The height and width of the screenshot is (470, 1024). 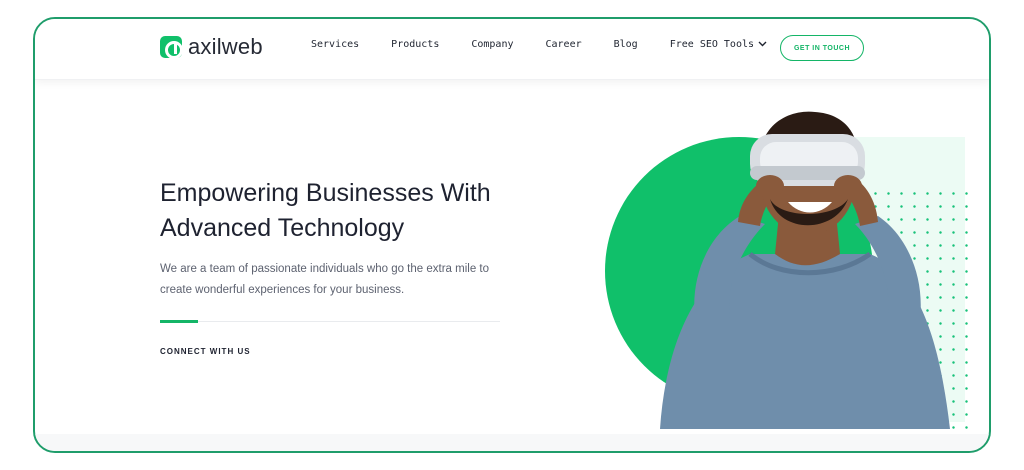 What do you see at coordinates (171, 47) in the screenshot?
I see `logo-icon` at bounding box center [171, 47].